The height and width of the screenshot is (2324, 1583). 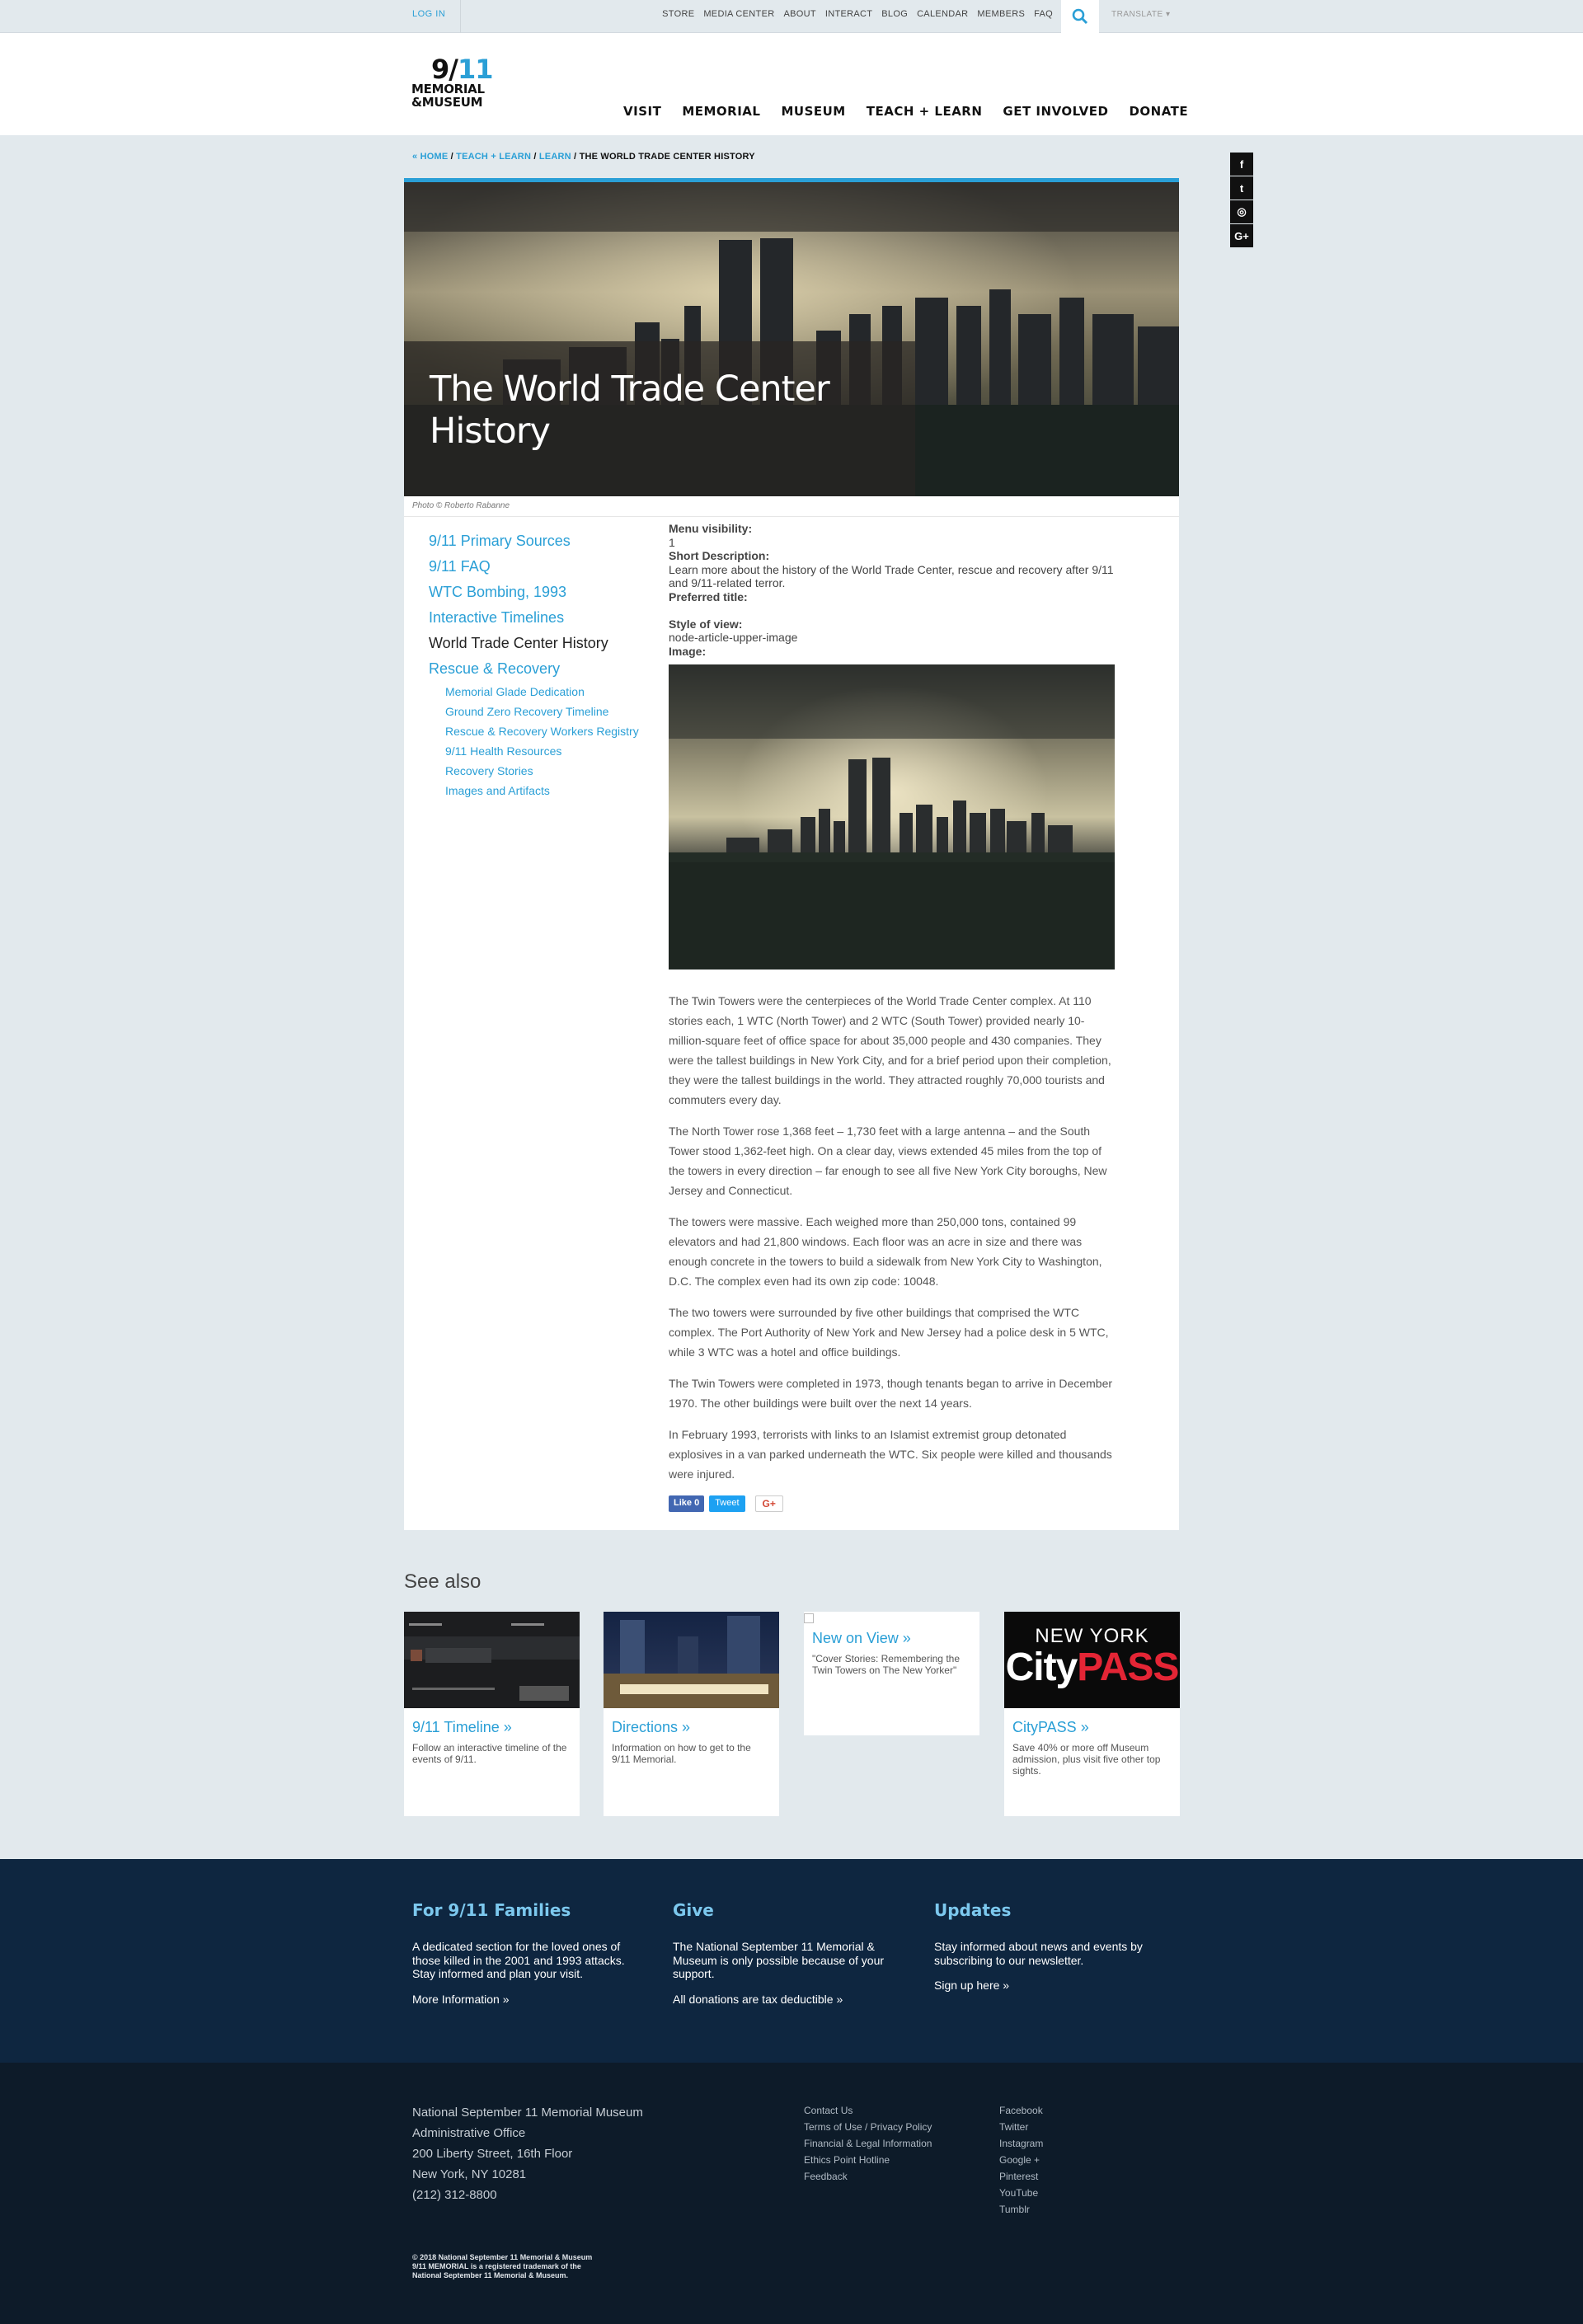 What do you see at coordinates (711, 528) in the screenshot?
I see `meta-label: Menu visibility:` at bounding box center [711, 528].